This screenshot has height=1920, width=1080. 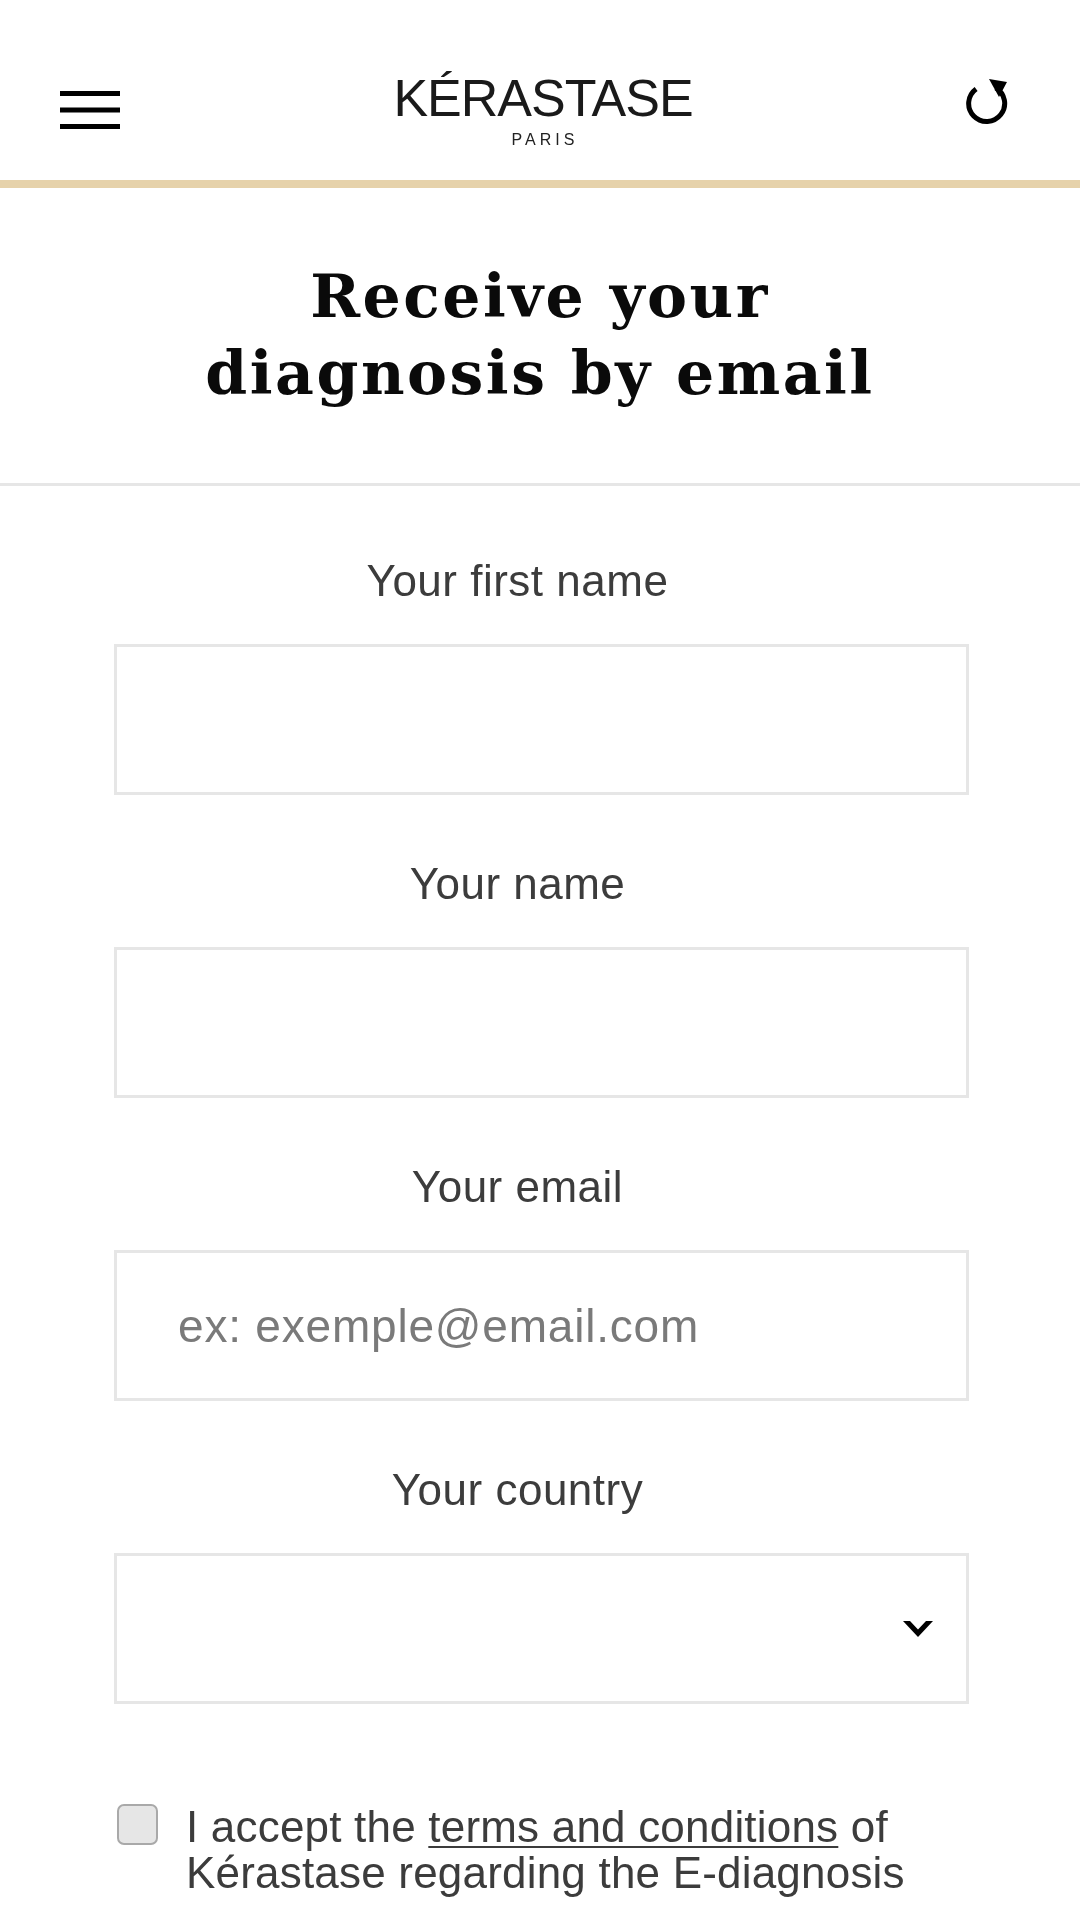 I want to click on field-label: Your first name, so click(x=517, y=581).